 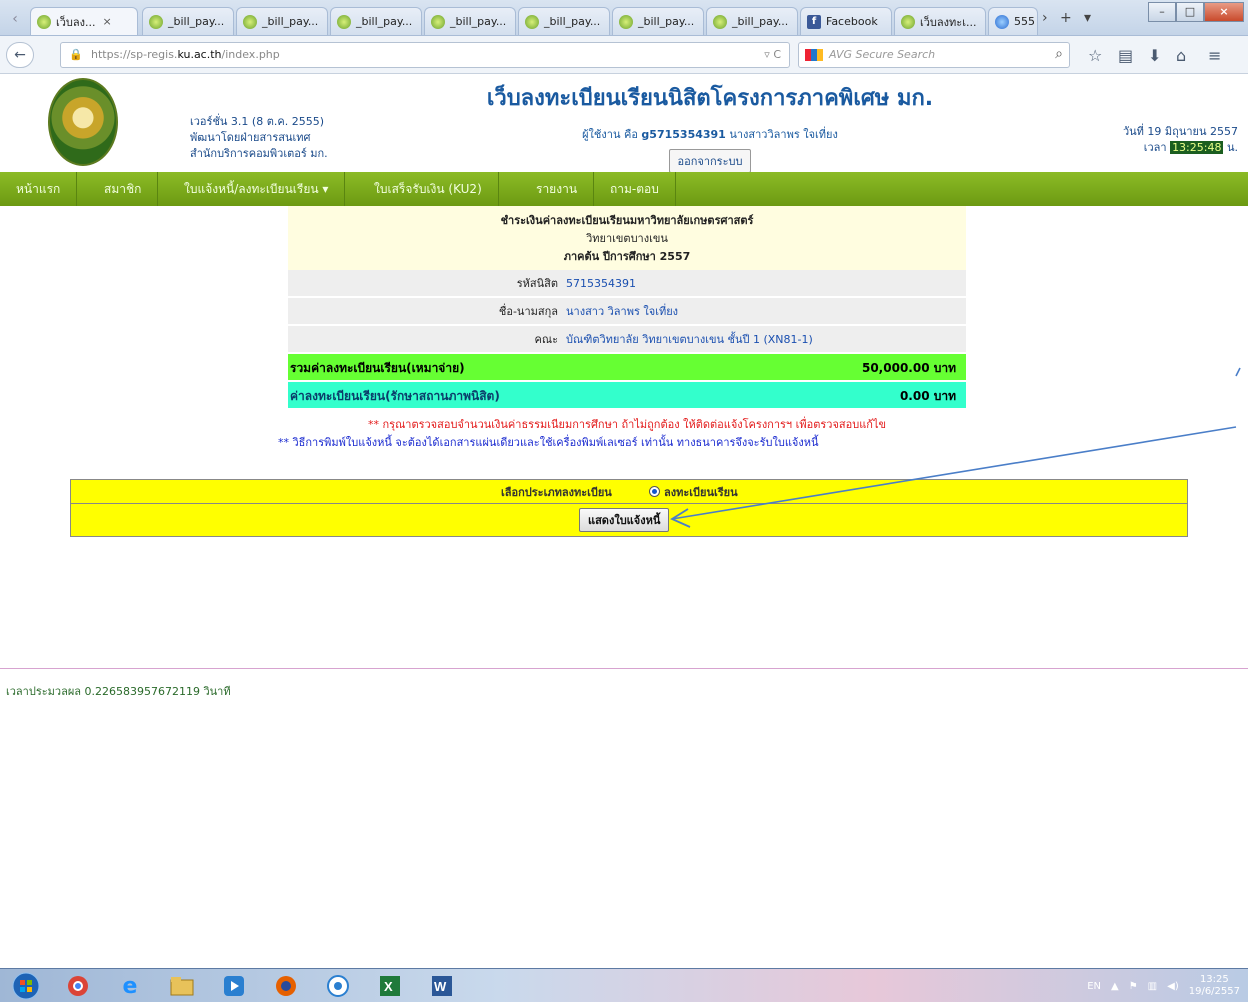 I want to click on processing-time: เวลาประมวลผล 0.226583957672119 วินาที, so click(x=118, y=691).